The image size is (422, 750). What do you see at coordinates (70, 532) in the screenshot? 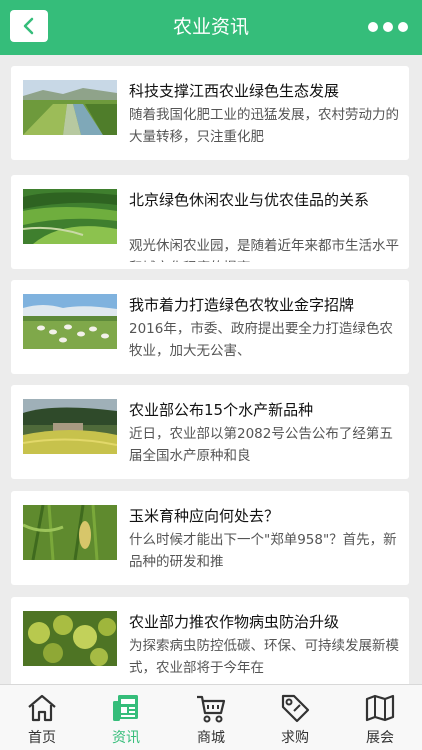
I see `corn-field-image` at bounding box center [70, 532].